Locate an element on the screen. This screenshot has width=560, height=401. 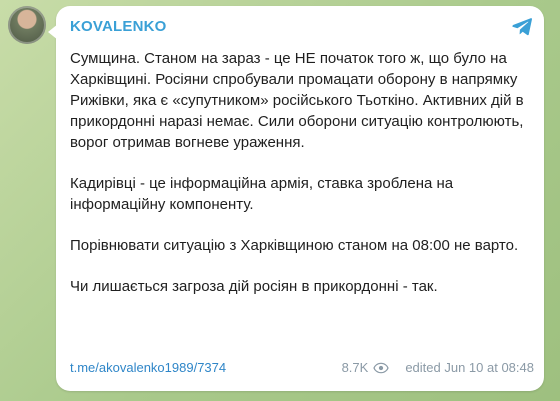
channel-name: KOVALENKO is located at coordinates (118, 26).